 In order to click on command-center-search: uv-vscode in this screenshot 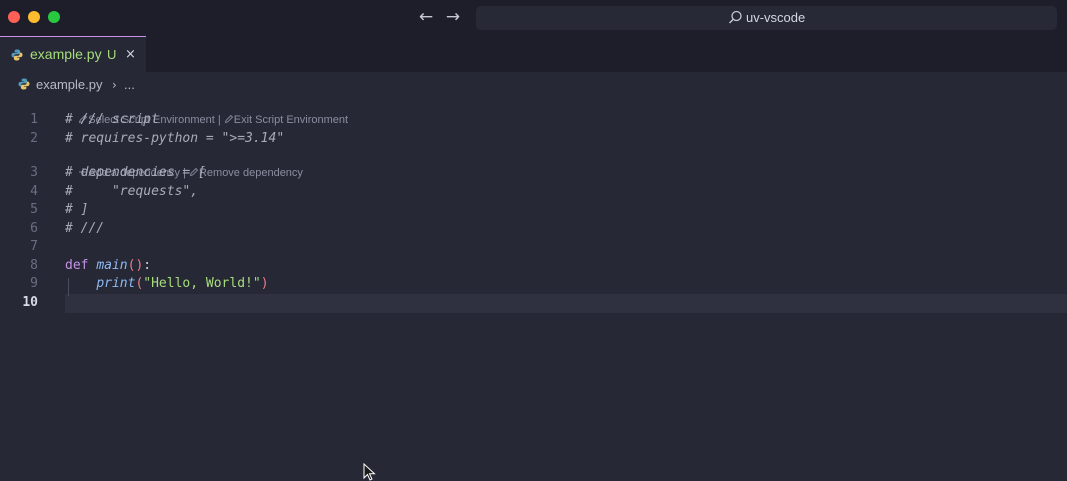, I will do `click(766, 18)`.